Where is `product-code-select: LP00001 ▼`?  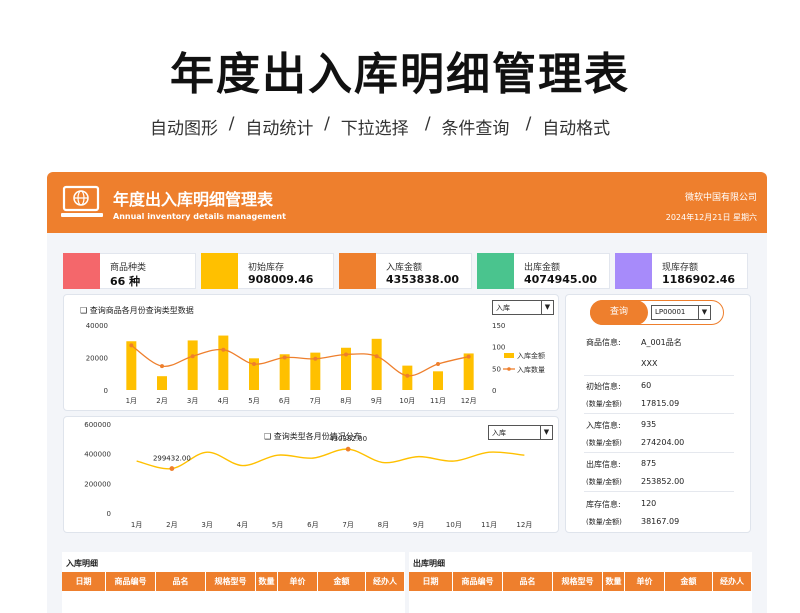 product-code-select: LP00001 ▼ is located at coordinates (681, 312).